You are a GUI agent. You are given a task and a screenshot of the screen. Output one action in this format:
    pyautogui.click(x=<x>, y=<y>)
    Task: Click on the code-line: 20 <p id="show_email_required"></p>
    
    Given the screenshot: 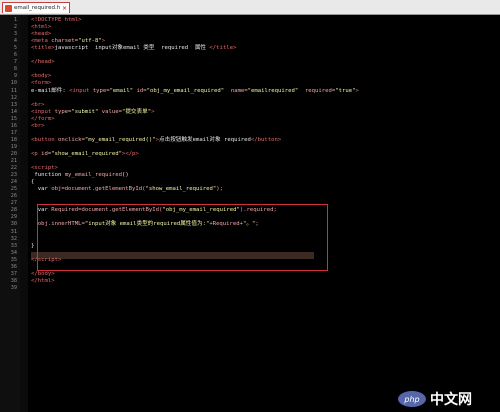 What is the action you would take?
    pyautogui.click(x=250, y=154)
    